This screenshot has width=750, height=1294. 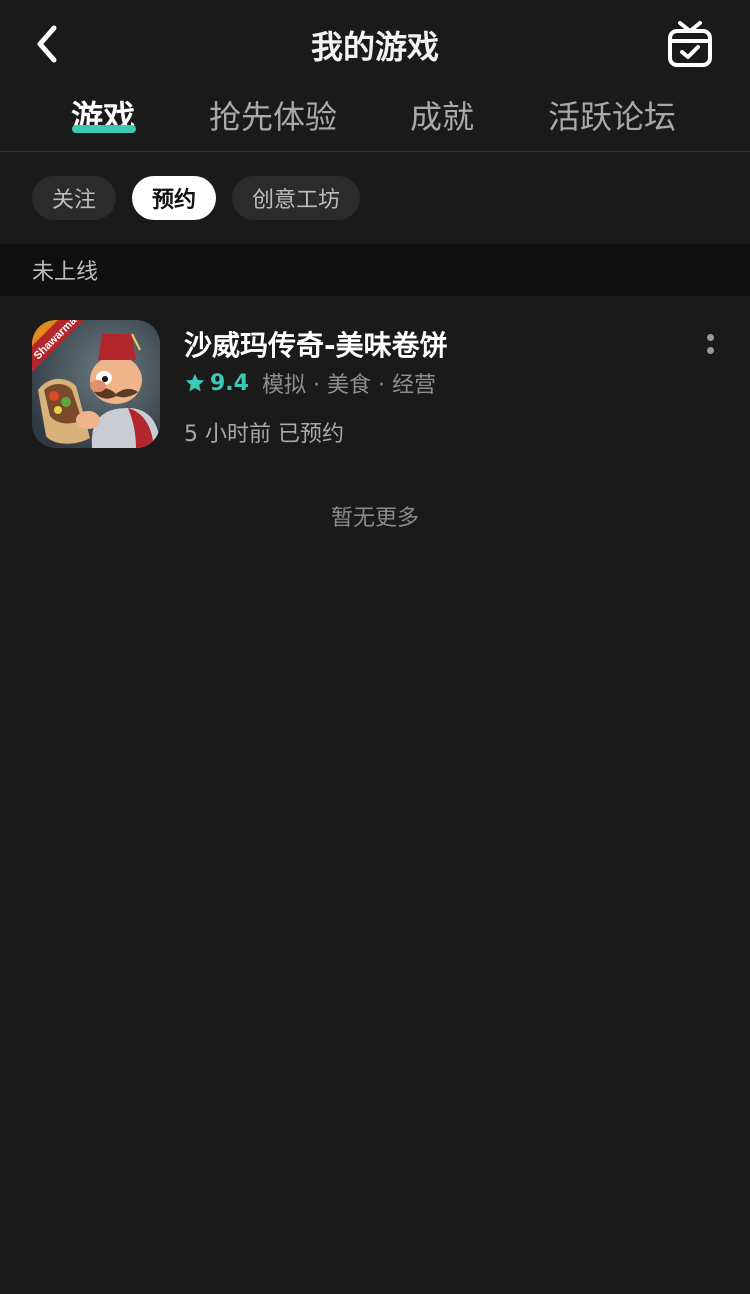 I want to click on top-bar: 我的游戏, so click(x=375, y=45).